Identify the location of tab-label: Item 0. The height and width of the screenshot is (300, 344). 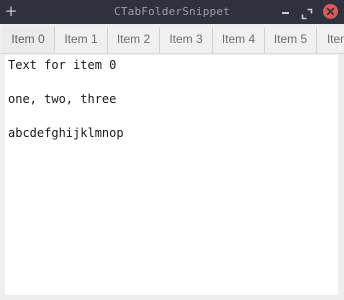
(28, 39).